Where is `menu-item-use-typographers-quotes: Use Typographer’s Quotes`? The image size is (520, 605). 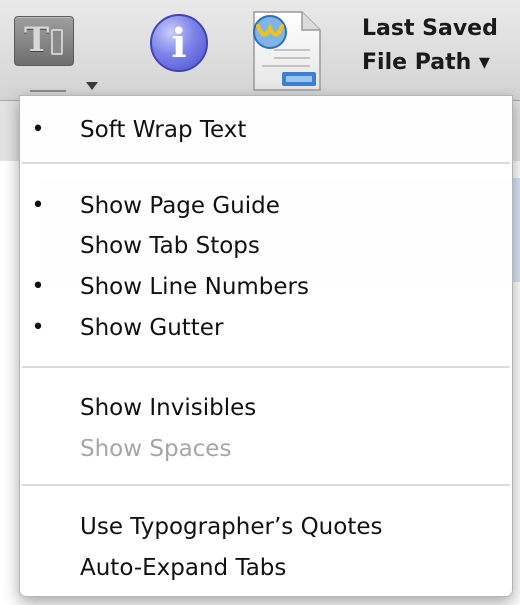 menu-item-use-typographers-quotes: Use Typographer’s Quotes is located at coordinates (266, 527).